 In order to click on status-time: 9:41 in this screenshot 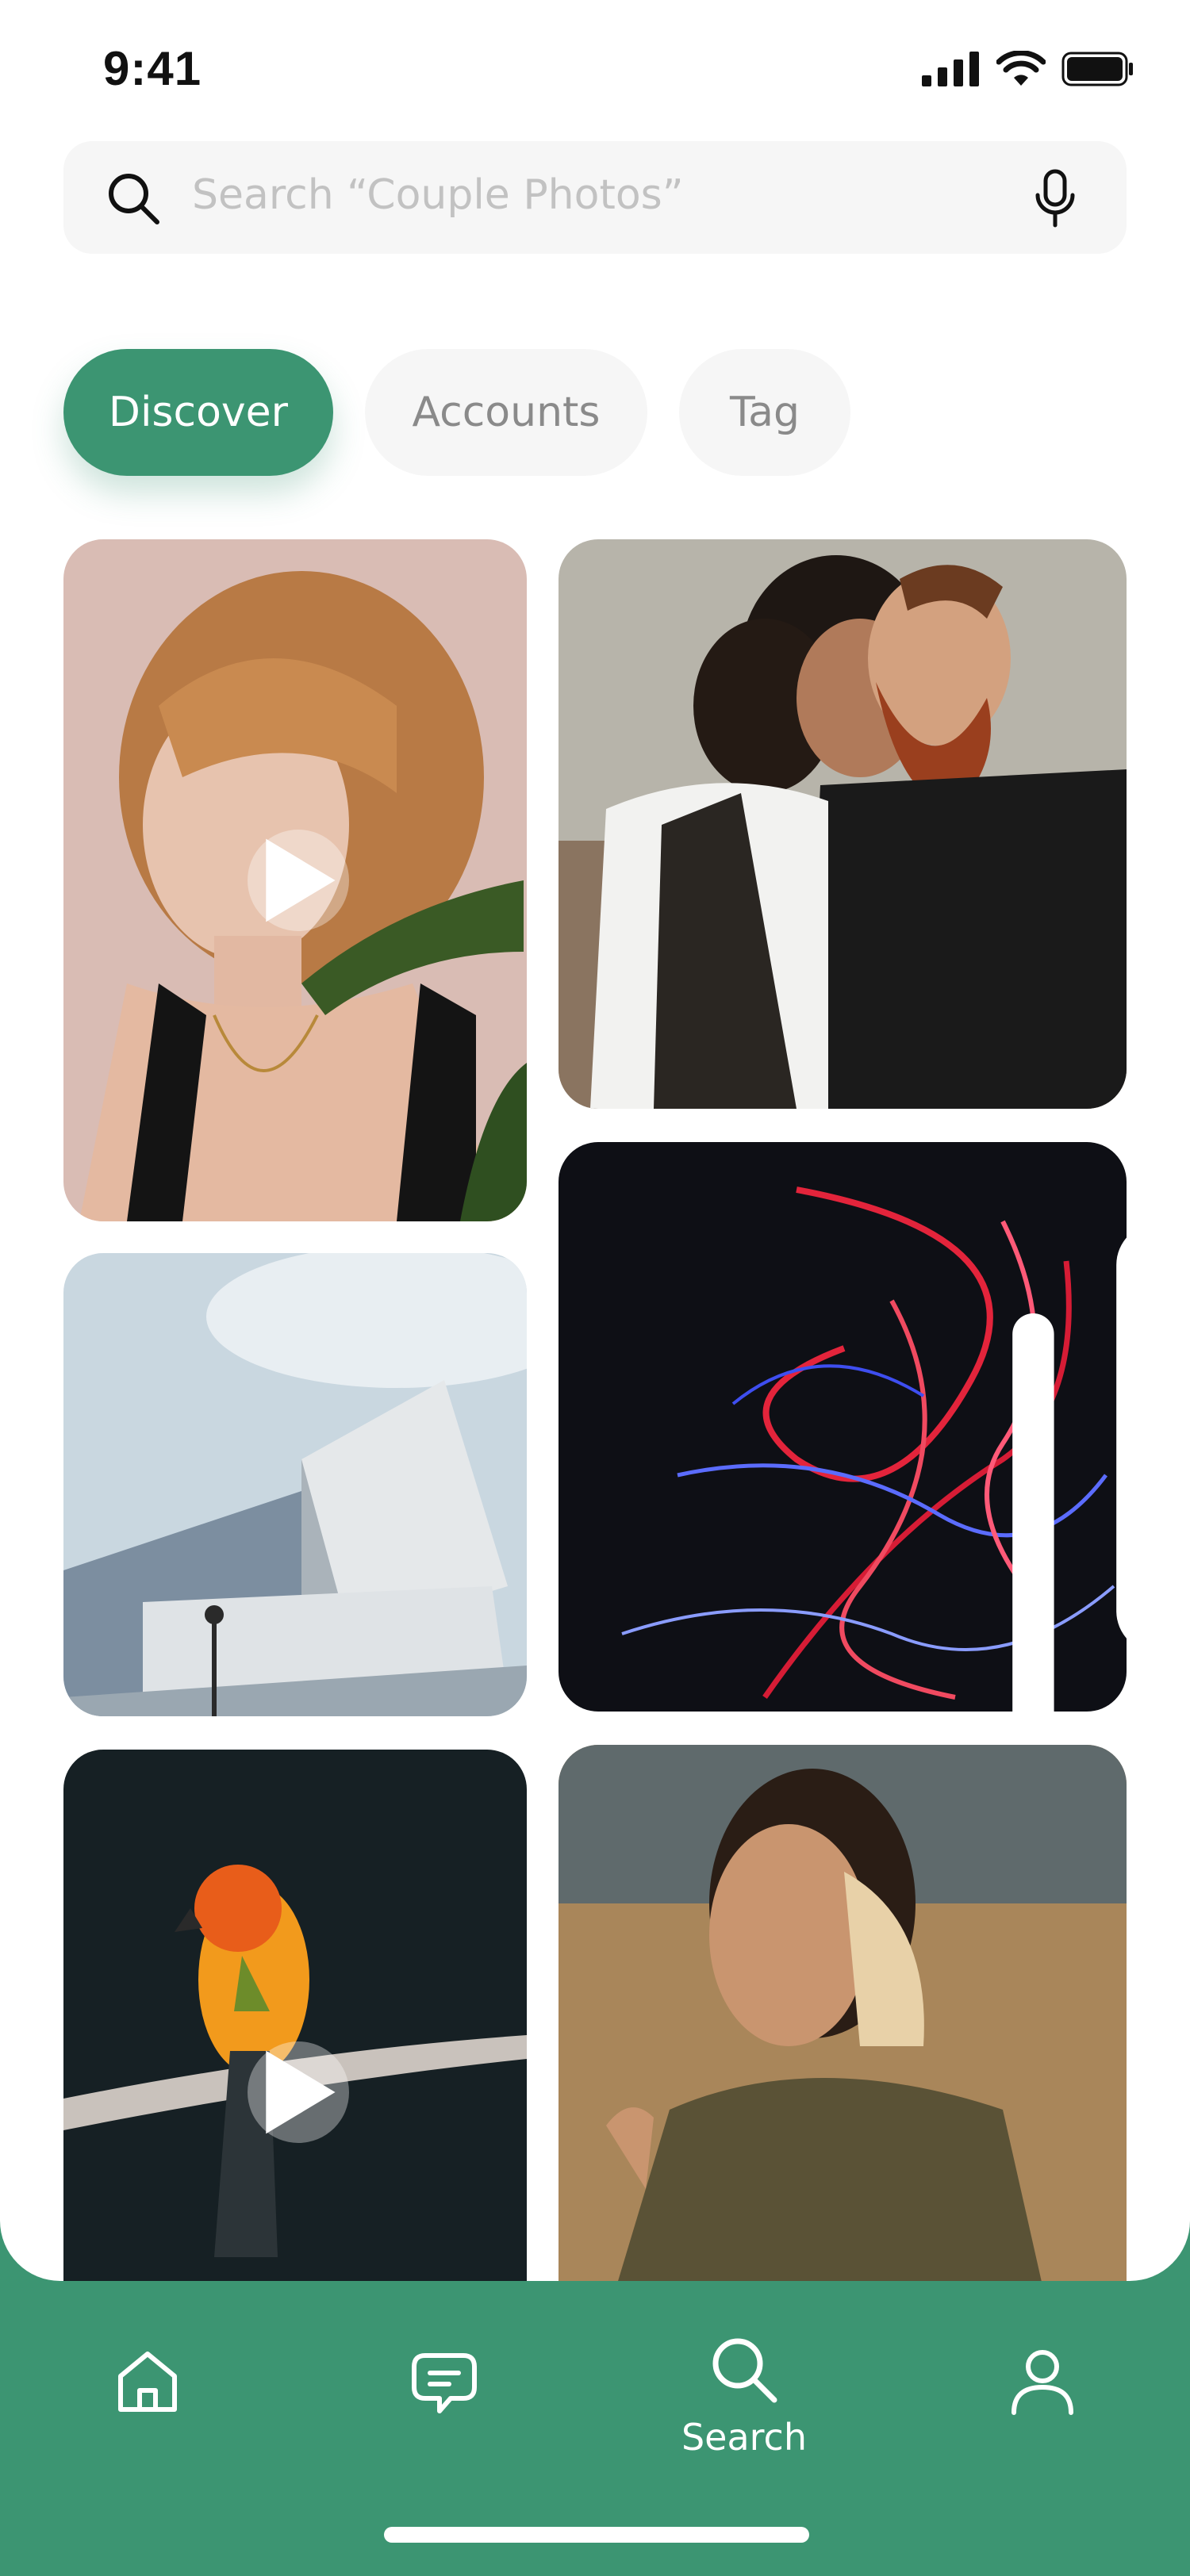, I will do `click(152, 69)`.